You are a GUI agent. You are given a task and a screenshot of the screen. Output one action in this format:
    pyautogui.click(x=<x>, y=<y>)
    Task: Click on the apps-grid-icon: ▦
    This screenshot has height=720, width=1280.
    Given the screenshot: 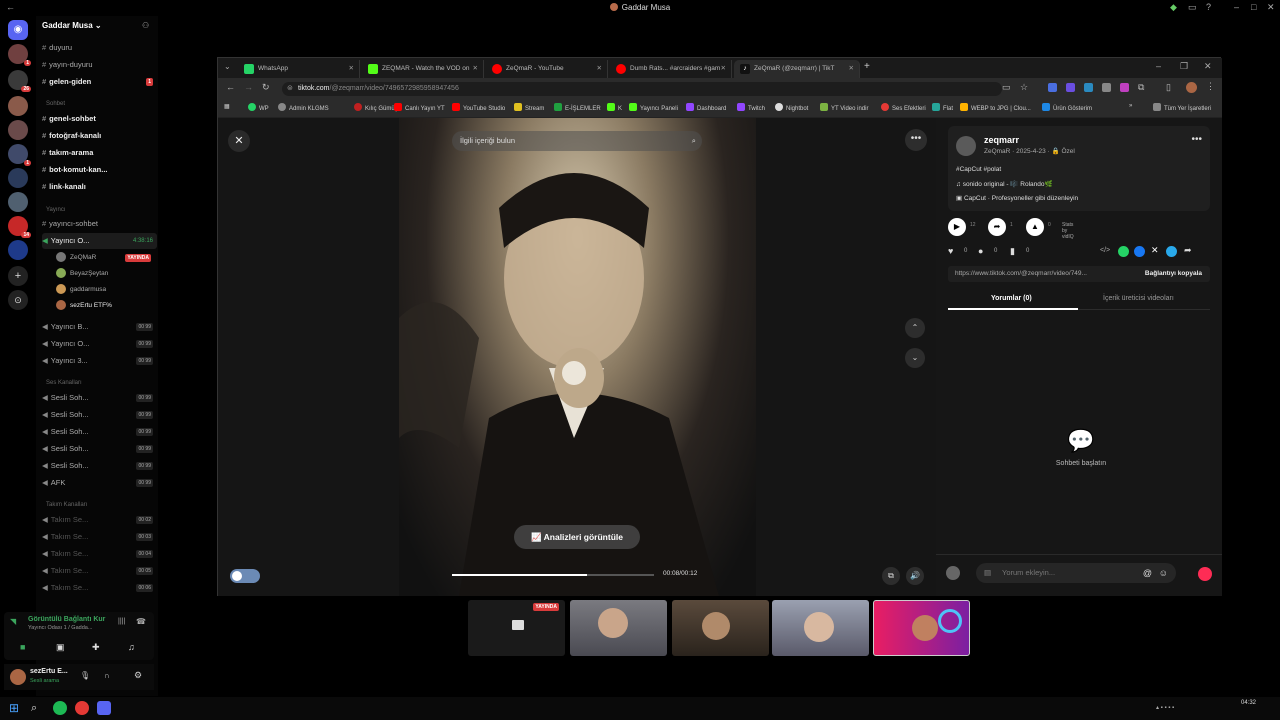 What is the action you would take?
    pyautogui.click(x=227, y=106)
    